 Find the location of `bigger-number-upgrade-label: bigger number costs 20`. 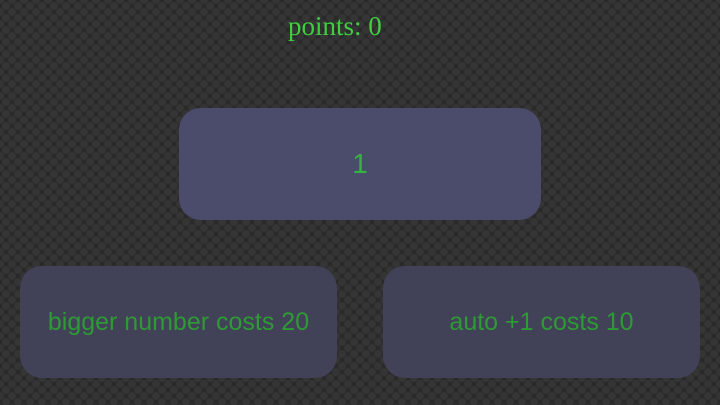

bigger-number-upgrade-label: bigger number costs 20 is located at coordinates (178, 321).